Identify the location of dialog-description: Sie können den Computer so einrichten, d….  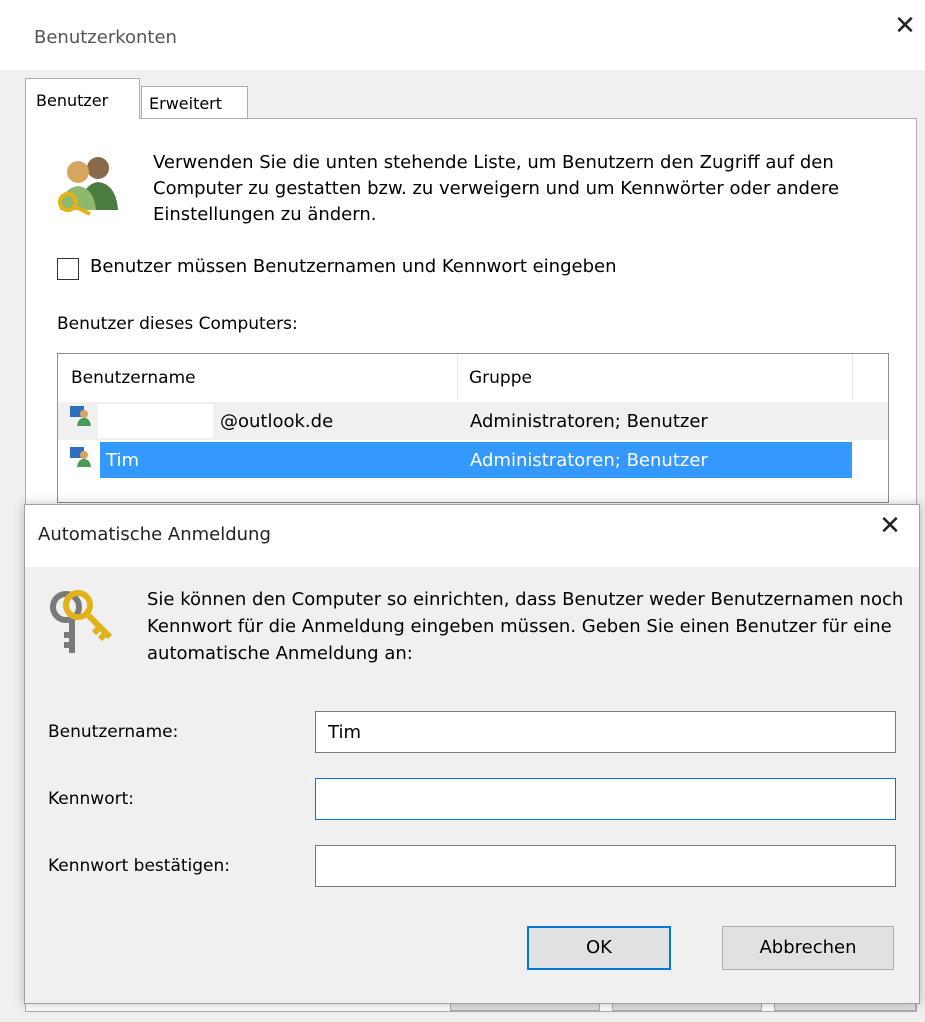
(525, 626).